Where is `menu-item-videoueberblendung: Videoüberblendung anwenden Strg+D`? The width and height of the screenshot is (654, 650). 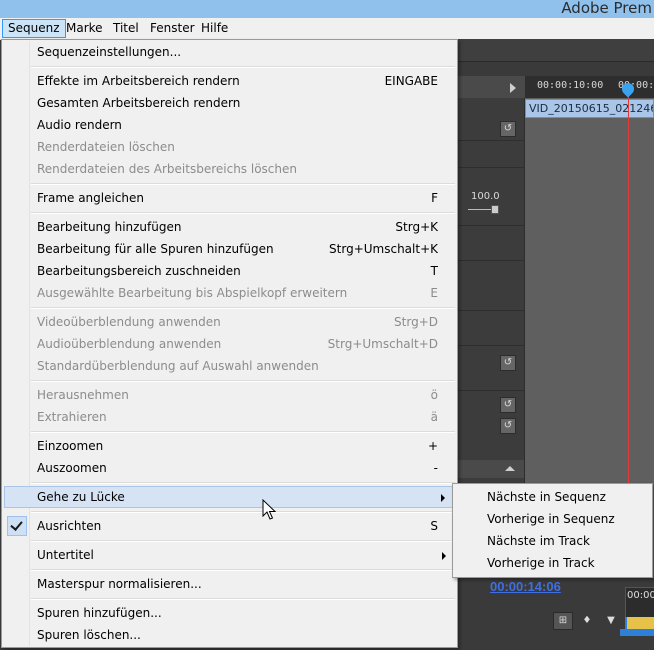 menu-item-videoueberblendung: Videoüberblendung anwenden Strg+D is located at coordinates (229, 322).